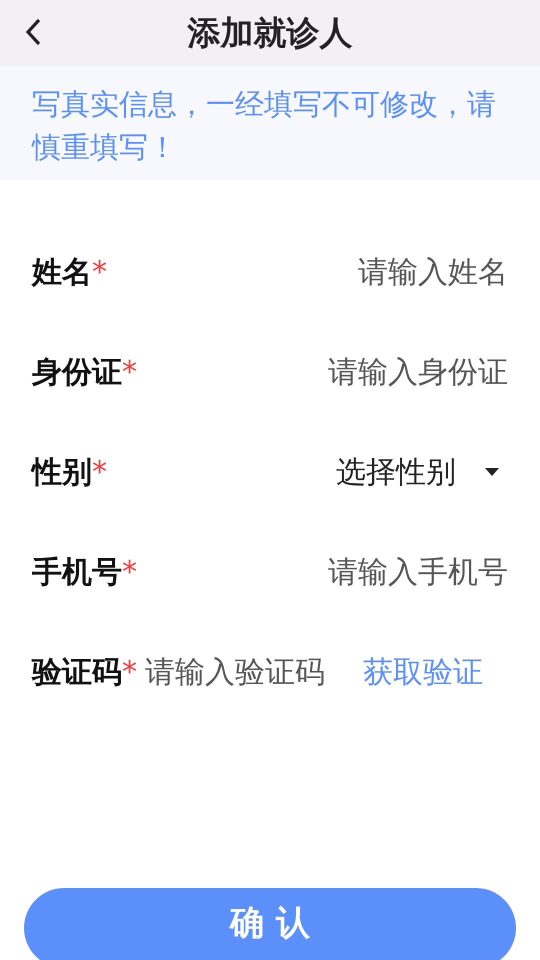  Describe the element at coordinates (322, 572) in the screenshot. I see `input-field: 请输入手机号` at that location.